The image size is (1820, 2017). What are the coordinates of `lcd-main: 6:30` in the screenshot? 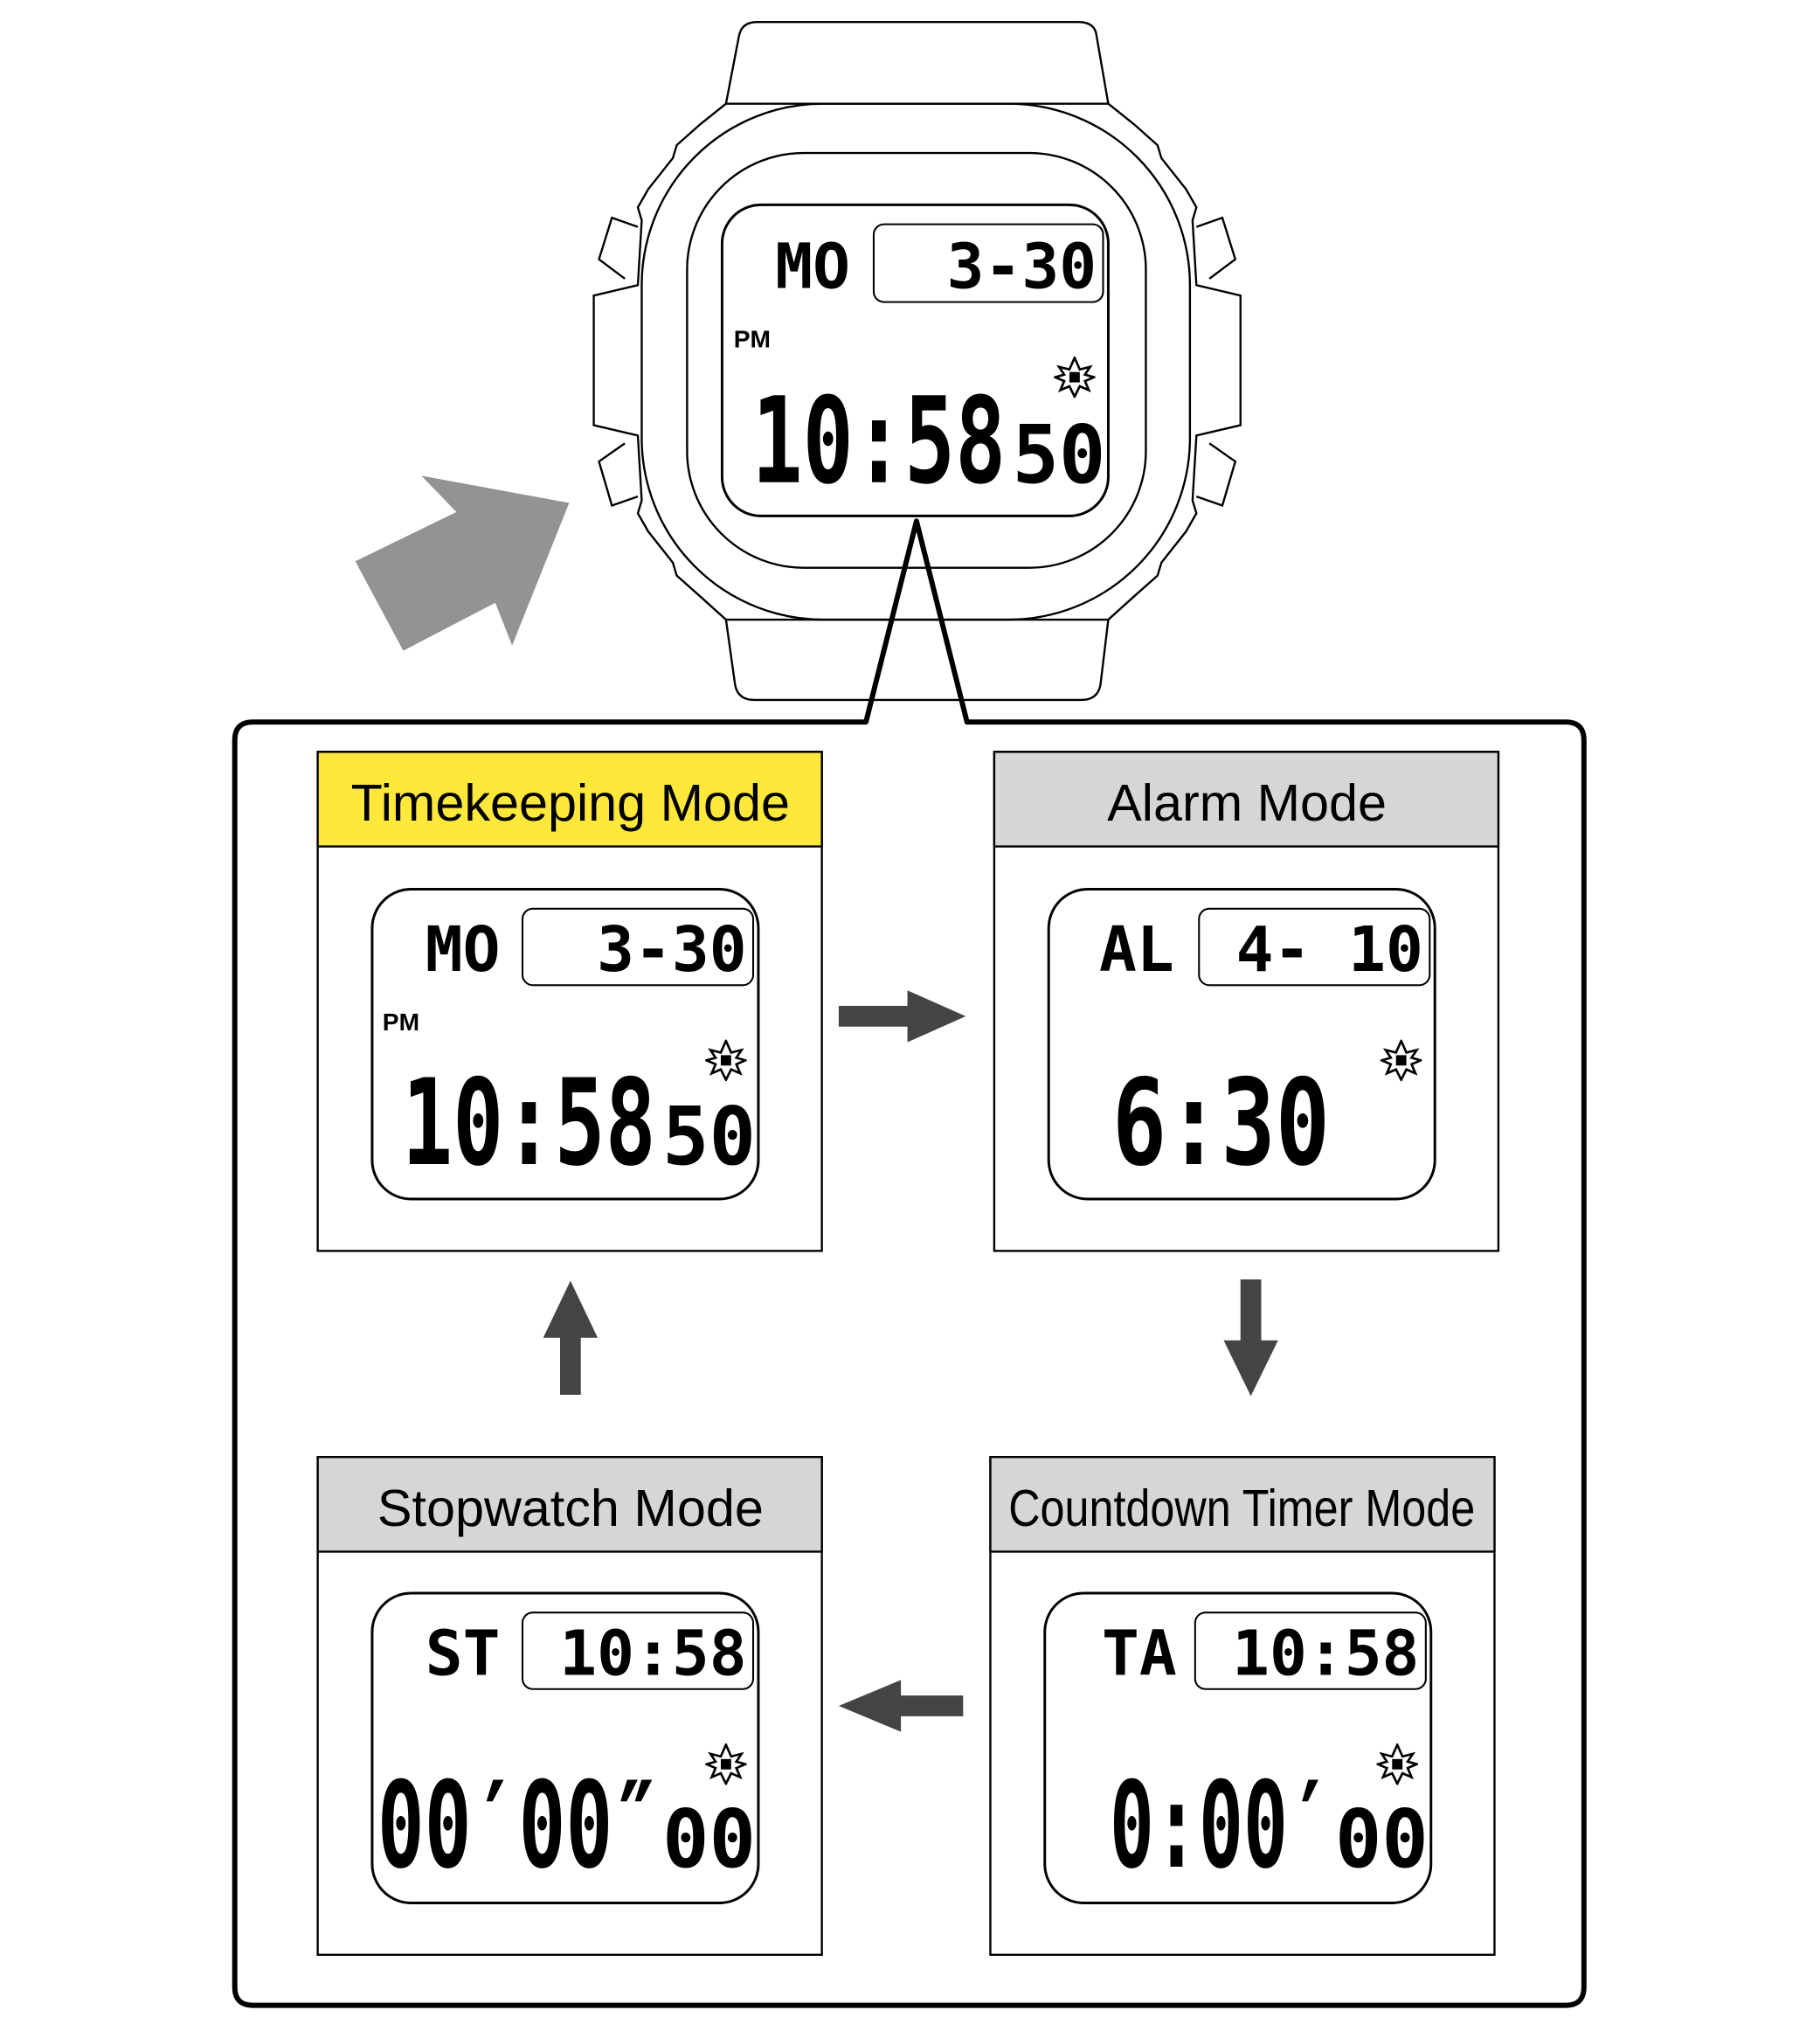 It's located at (1221, 1123).